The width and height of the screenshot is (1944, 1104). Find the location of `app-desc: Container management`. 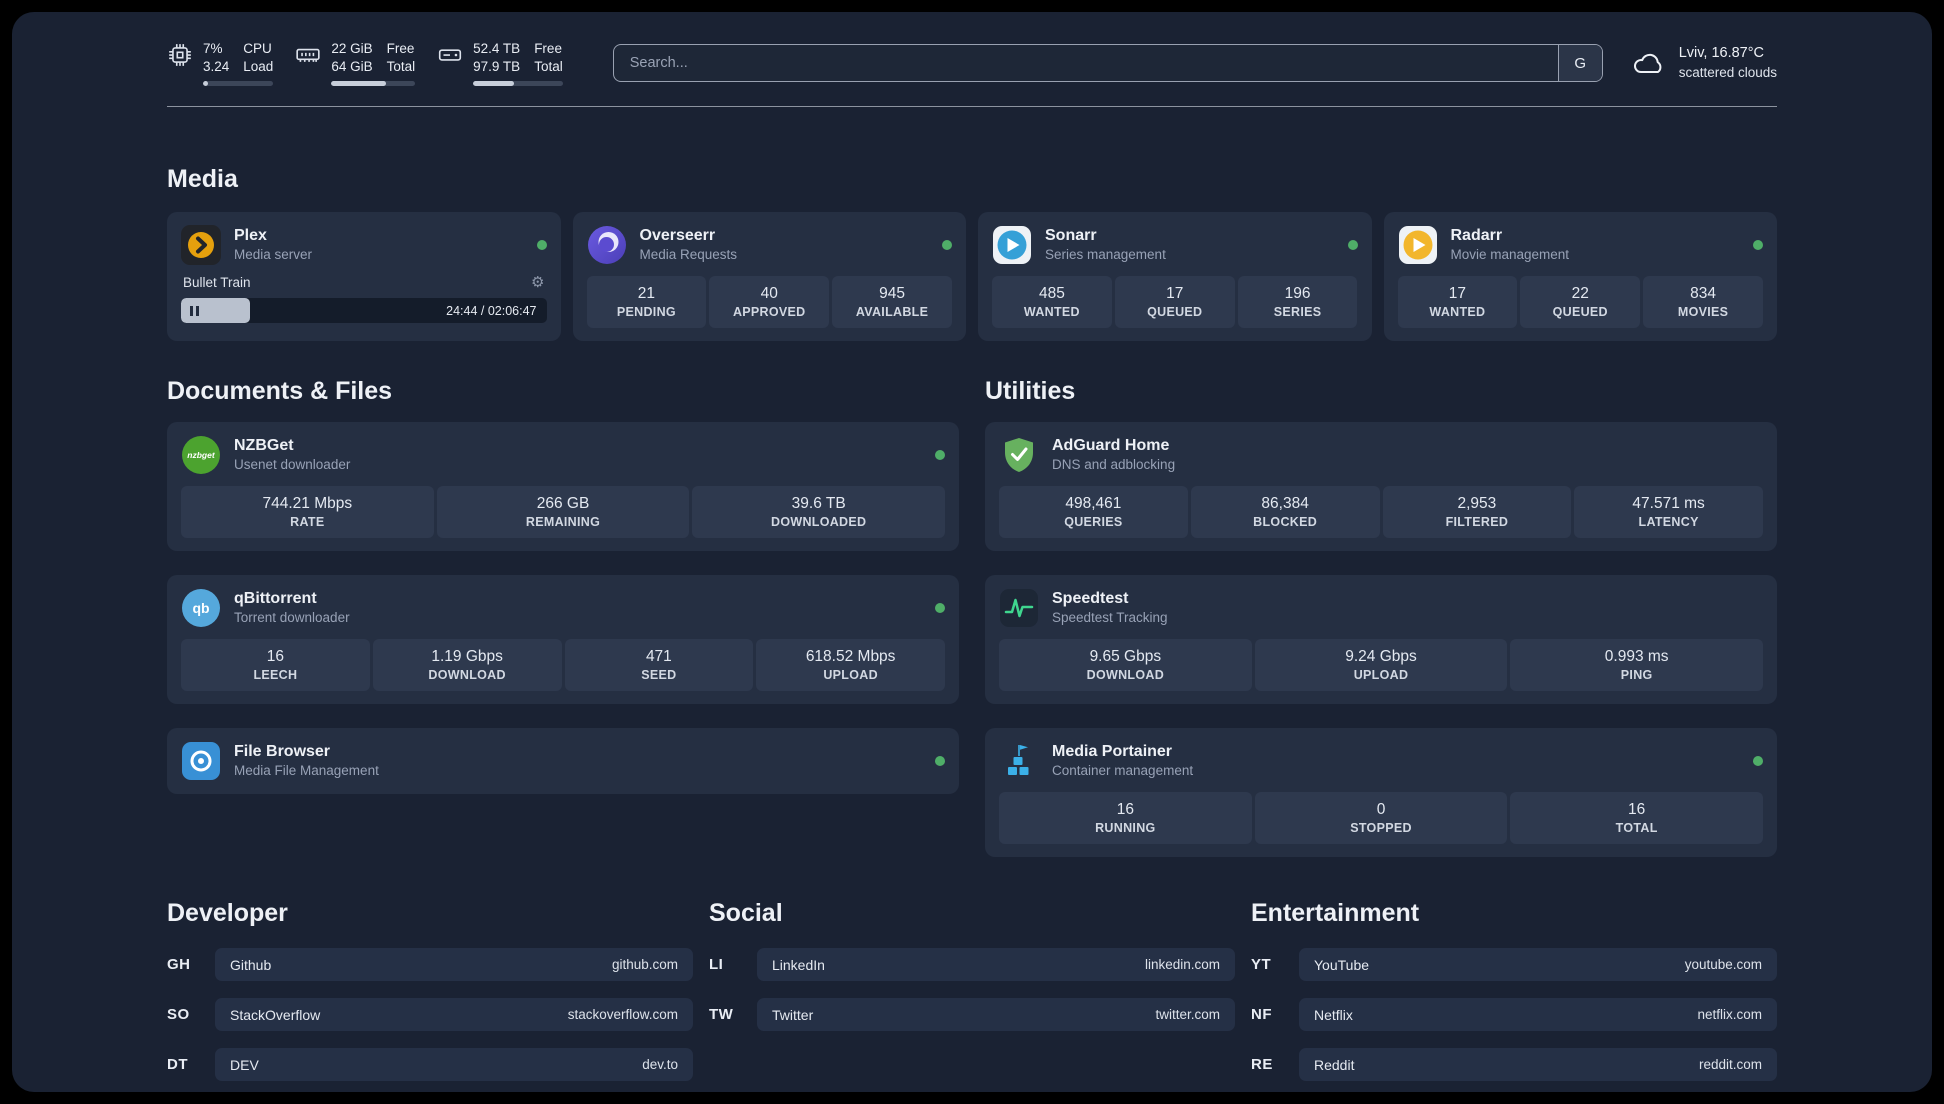

app-desc: Container management is located at coordinates (1123, 771).